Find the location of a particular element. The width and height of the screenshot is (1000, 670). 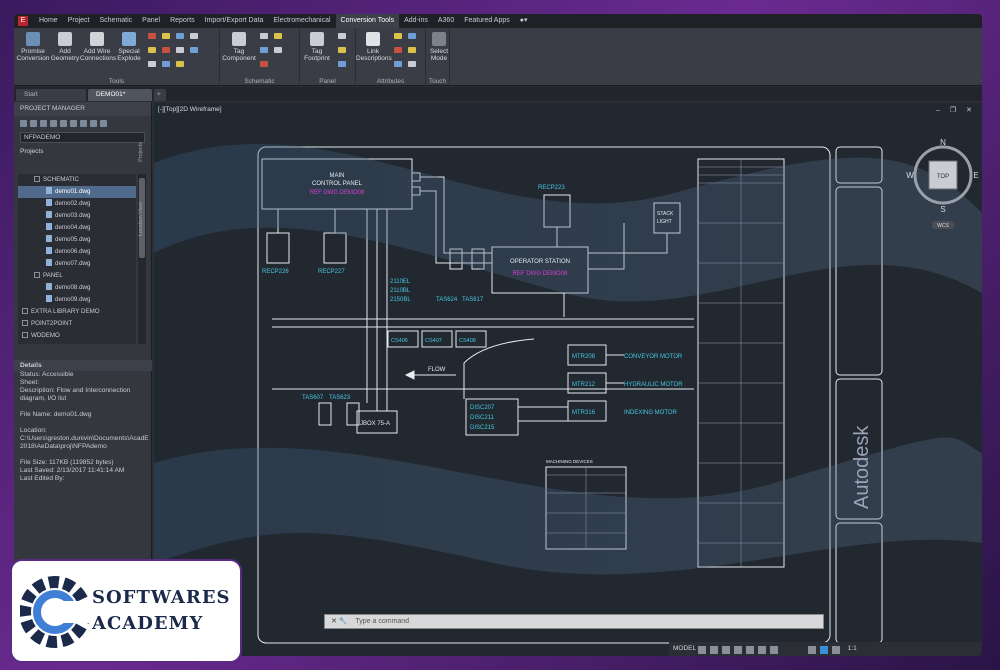

add-wire-connections-button: Add Wire Connections is located at coordinates (98, 47).